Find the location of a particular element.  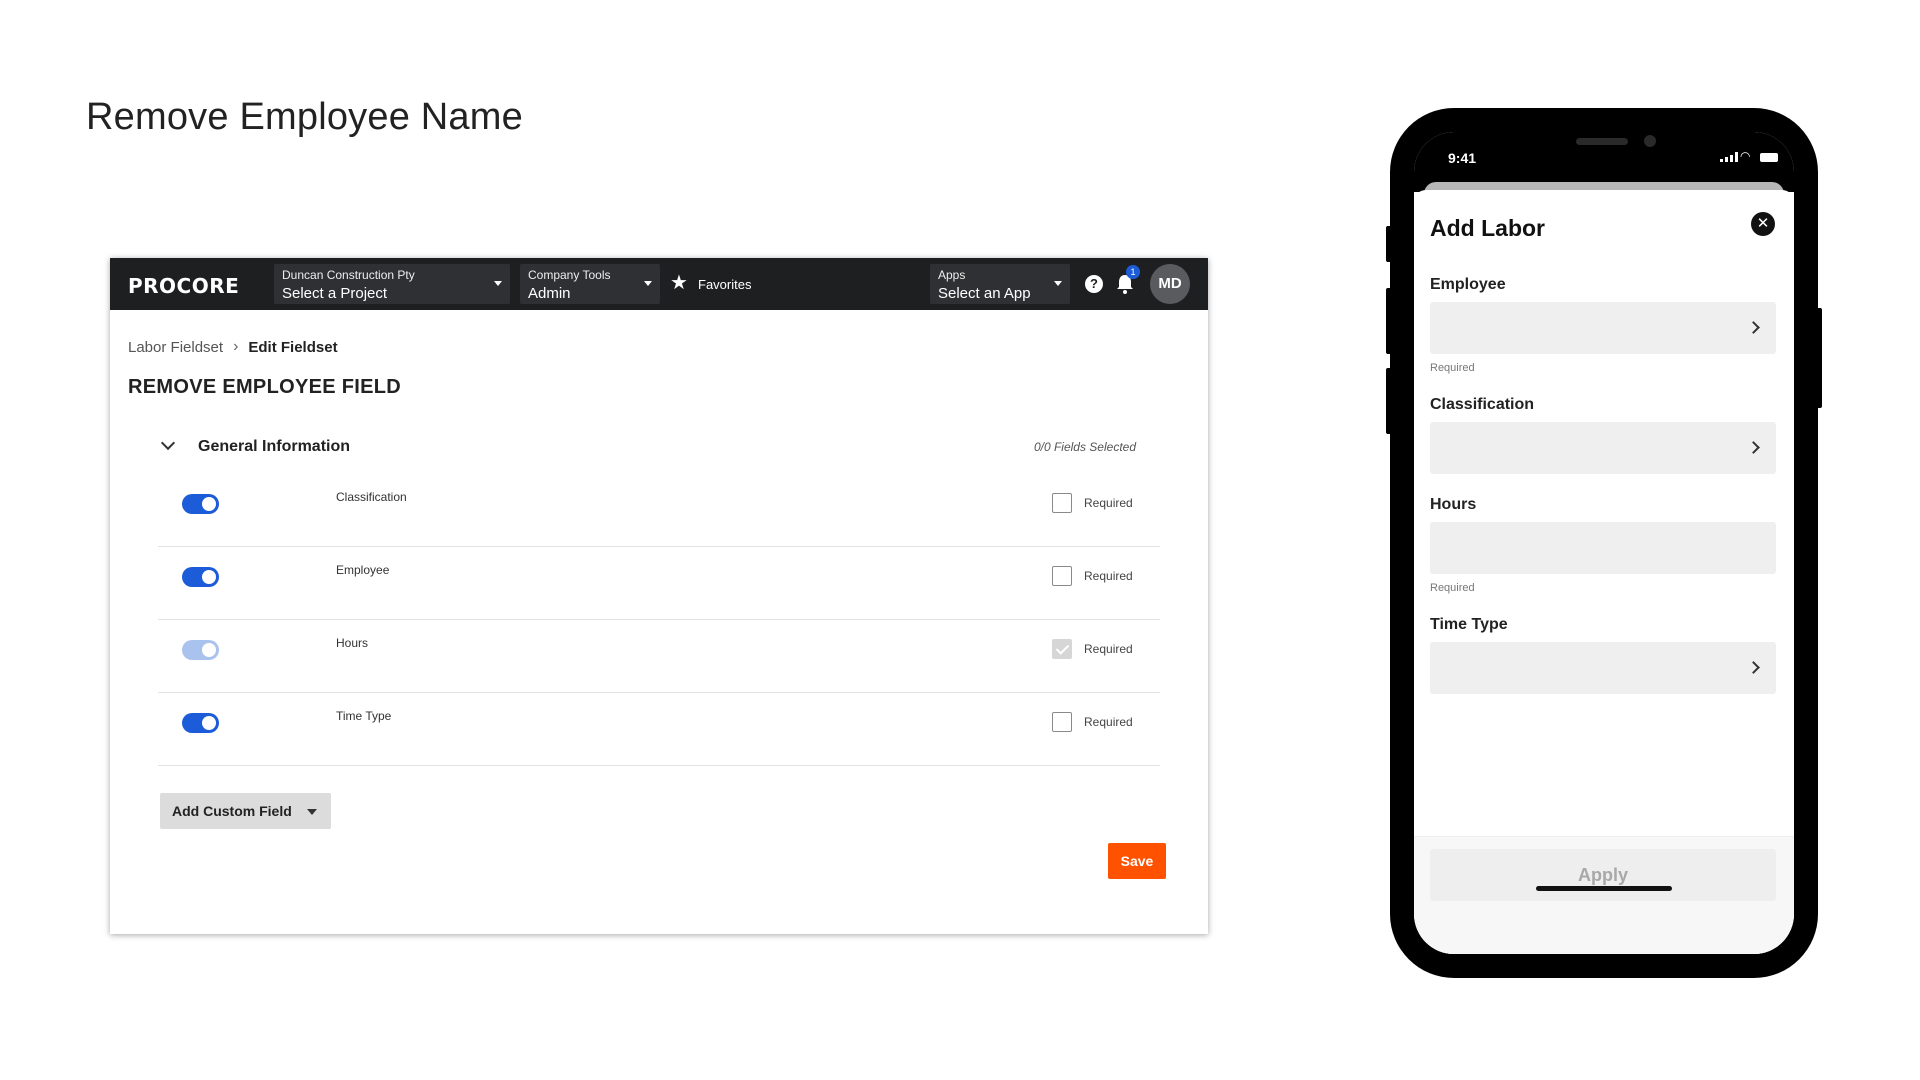

procore-logo: PROCORE is located at coordinates (184, 286).